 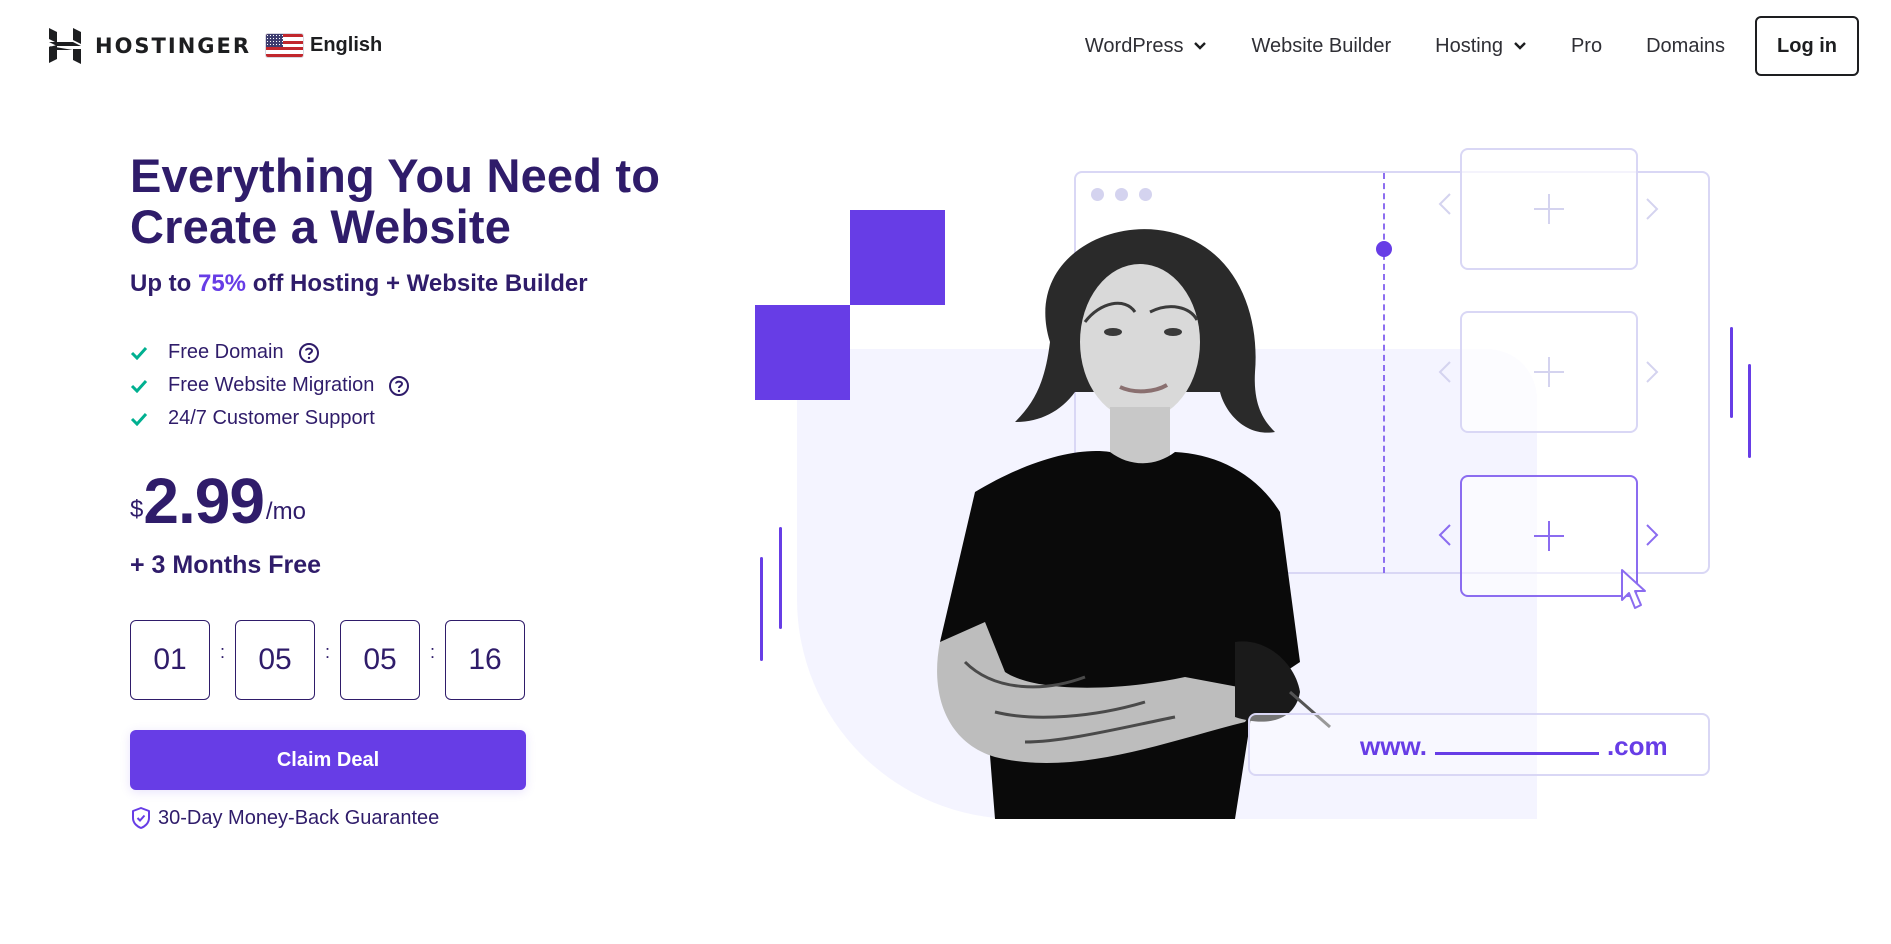 What do you see at coordinates (141, 818) in the screenshot?
I see `shield-check-icon` at bounding box center [141, 818].